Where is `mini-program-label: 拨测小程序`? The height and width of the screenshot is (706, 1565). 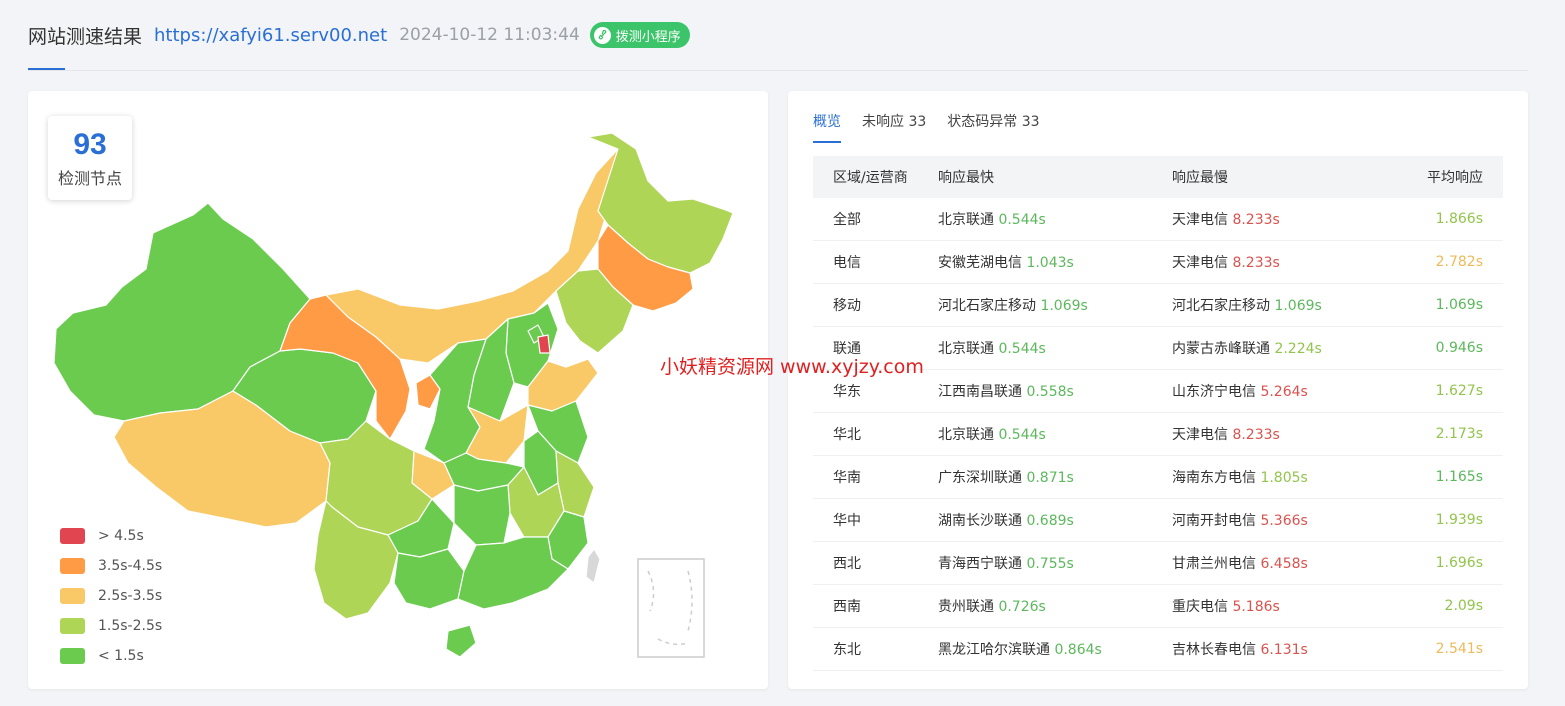 mini-program-label: 拨测小程序 is located at coordinates (648, 37).